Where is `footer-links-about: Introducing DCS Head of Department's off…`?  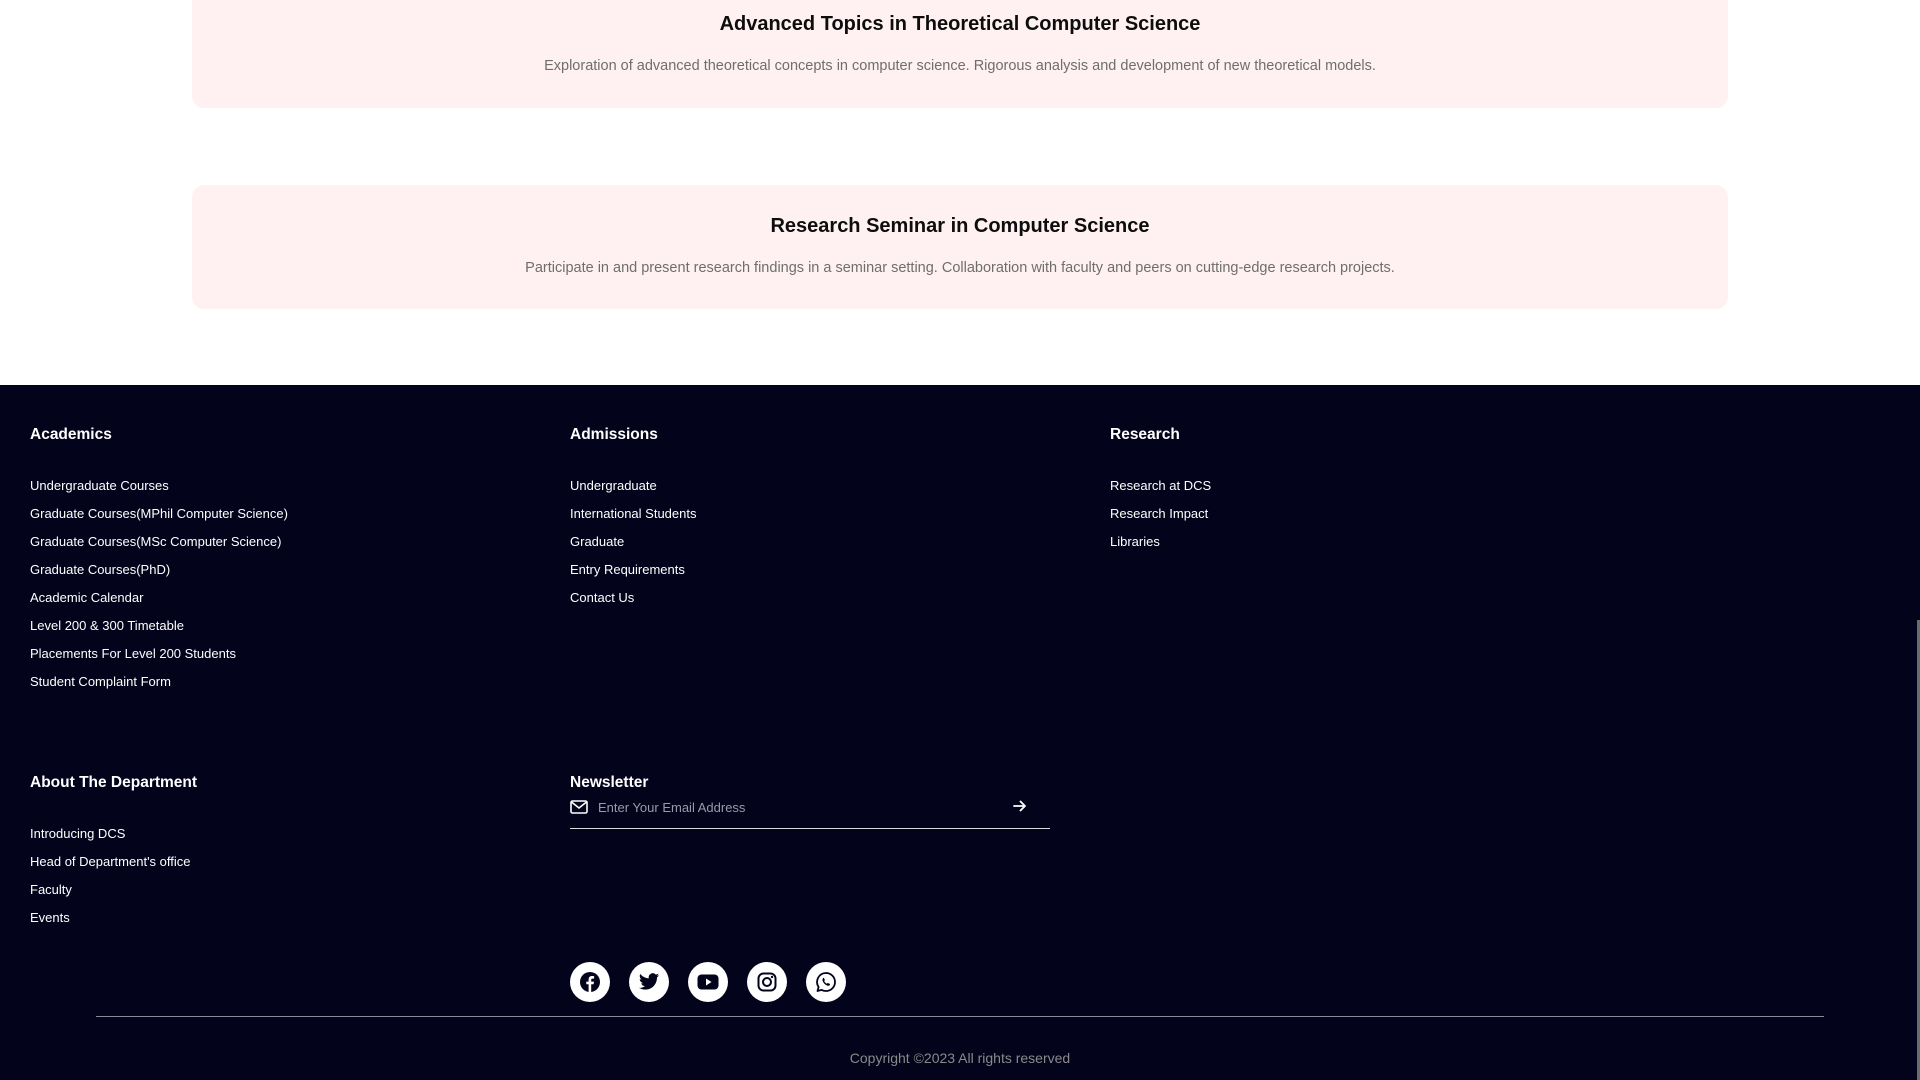 footer-links-about: Introducing DCS Head of Department's off… is located at coordinates (110, 882).